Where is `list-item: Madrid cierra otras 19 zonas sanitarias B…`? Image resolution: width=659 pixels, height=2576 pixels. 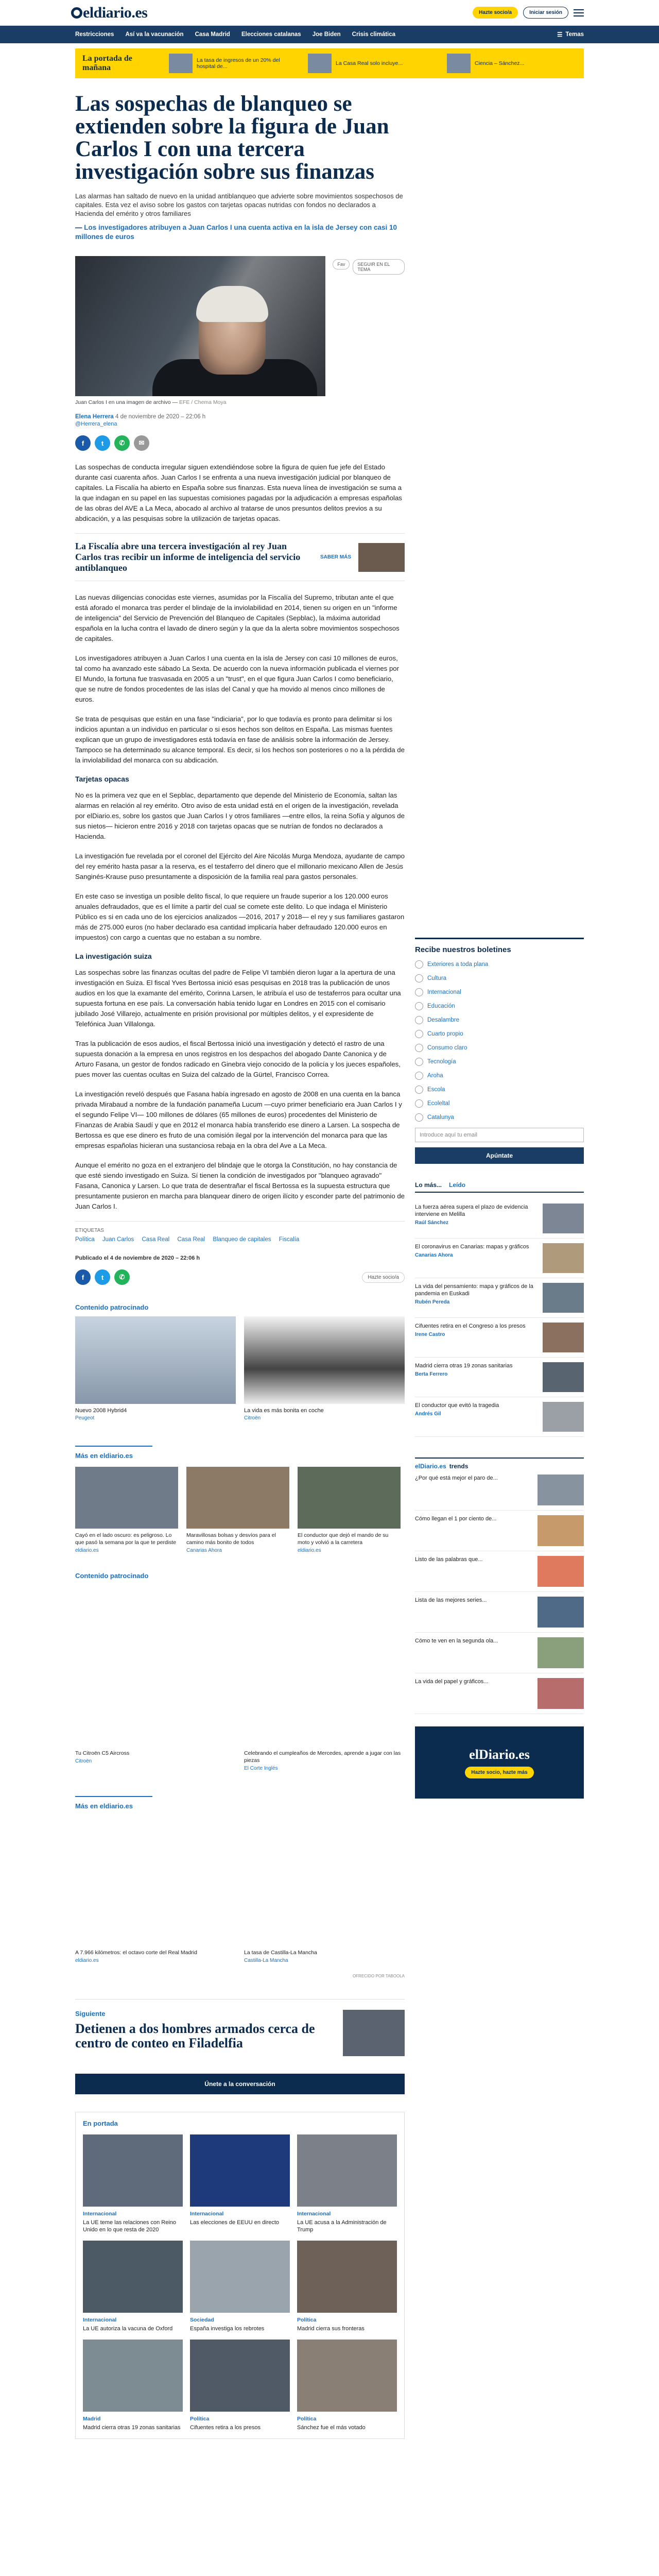 list-item: Madrid cierra otras 19 zonas sanitarias B… is located at coordinates (500, 1377).